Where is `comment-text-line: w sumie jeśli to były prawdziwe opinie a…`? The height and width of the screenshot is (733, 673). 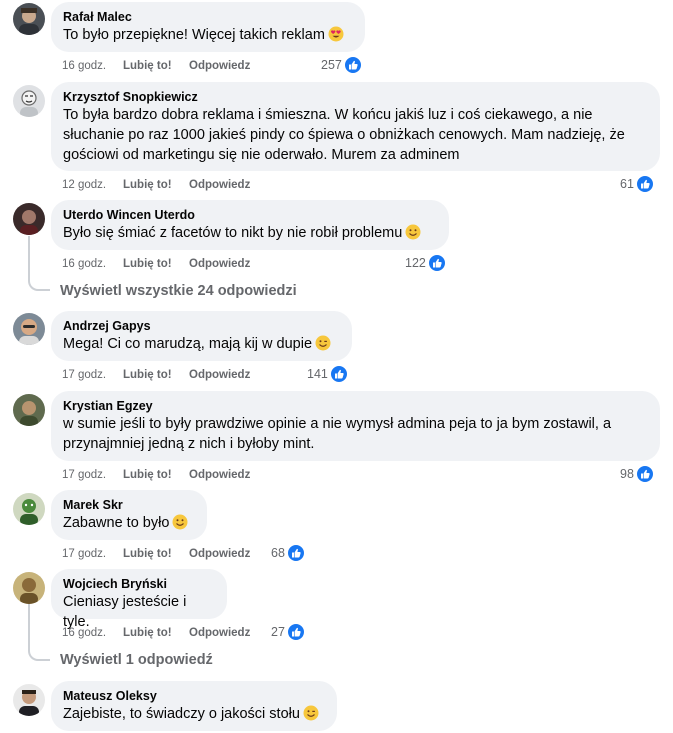
comment-text-line: w sumie jeśli to były prawdziwe opinie a… is located at coordinates (337, 424).